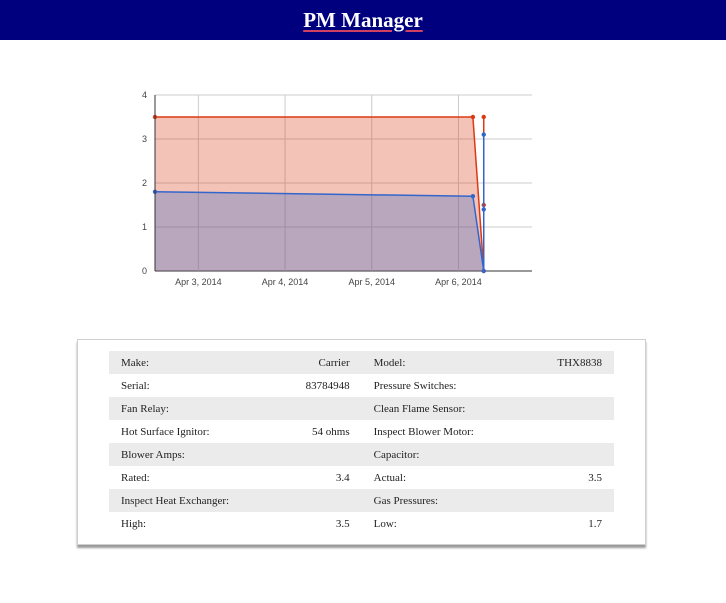  I want to click on details-row: Inspect Heat Exchanger: Gas Pressures:, so click(361, 500).